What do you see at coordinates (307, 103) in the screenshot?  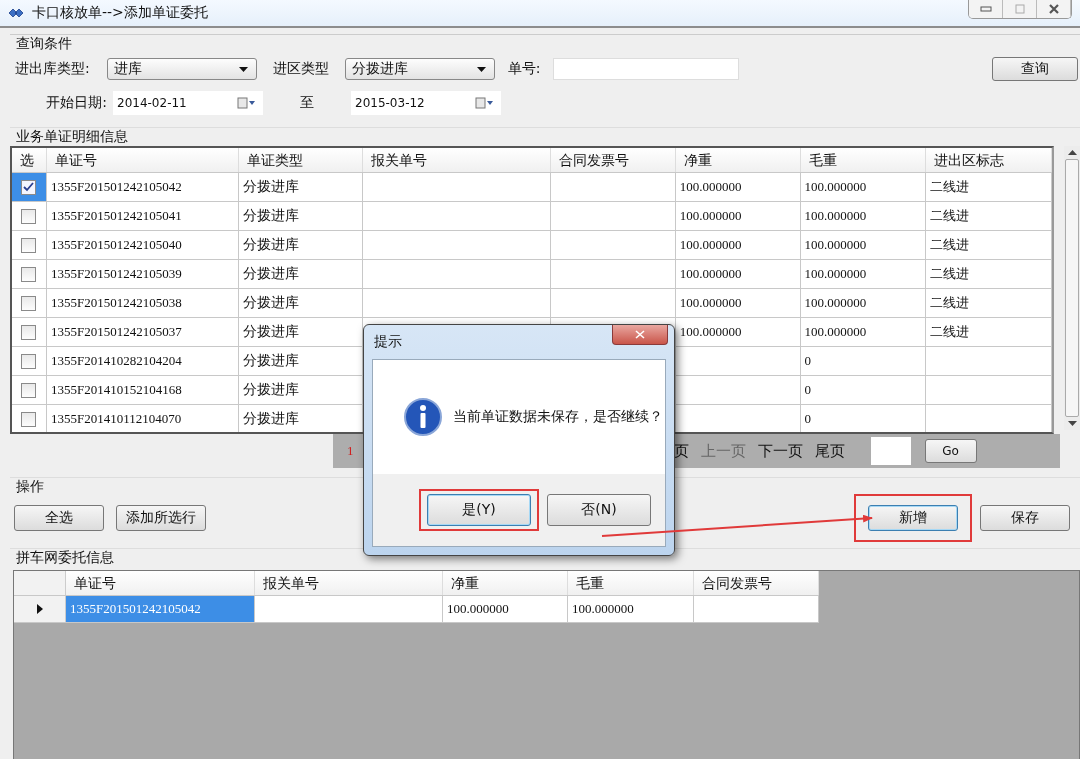 I see `field-label: 至` at bounding box center [307, 103].